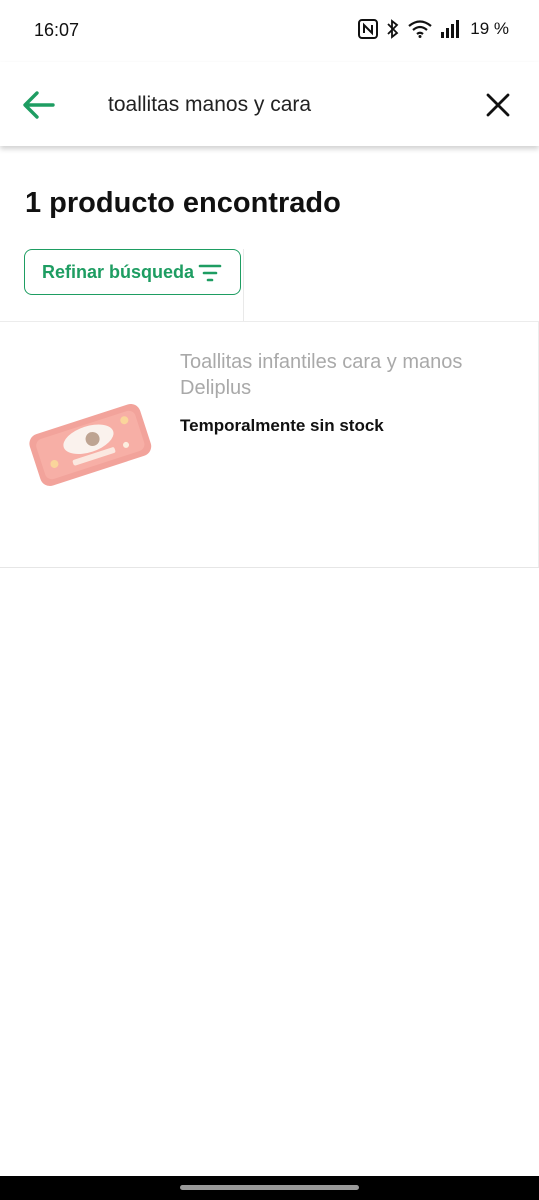 This screenshot has height=1200, width=539. What do you see at coordinates (282, 425) in the screenshot?
I see `stock-status: Temporalmente sin stock` at bounding box center [282, 425].